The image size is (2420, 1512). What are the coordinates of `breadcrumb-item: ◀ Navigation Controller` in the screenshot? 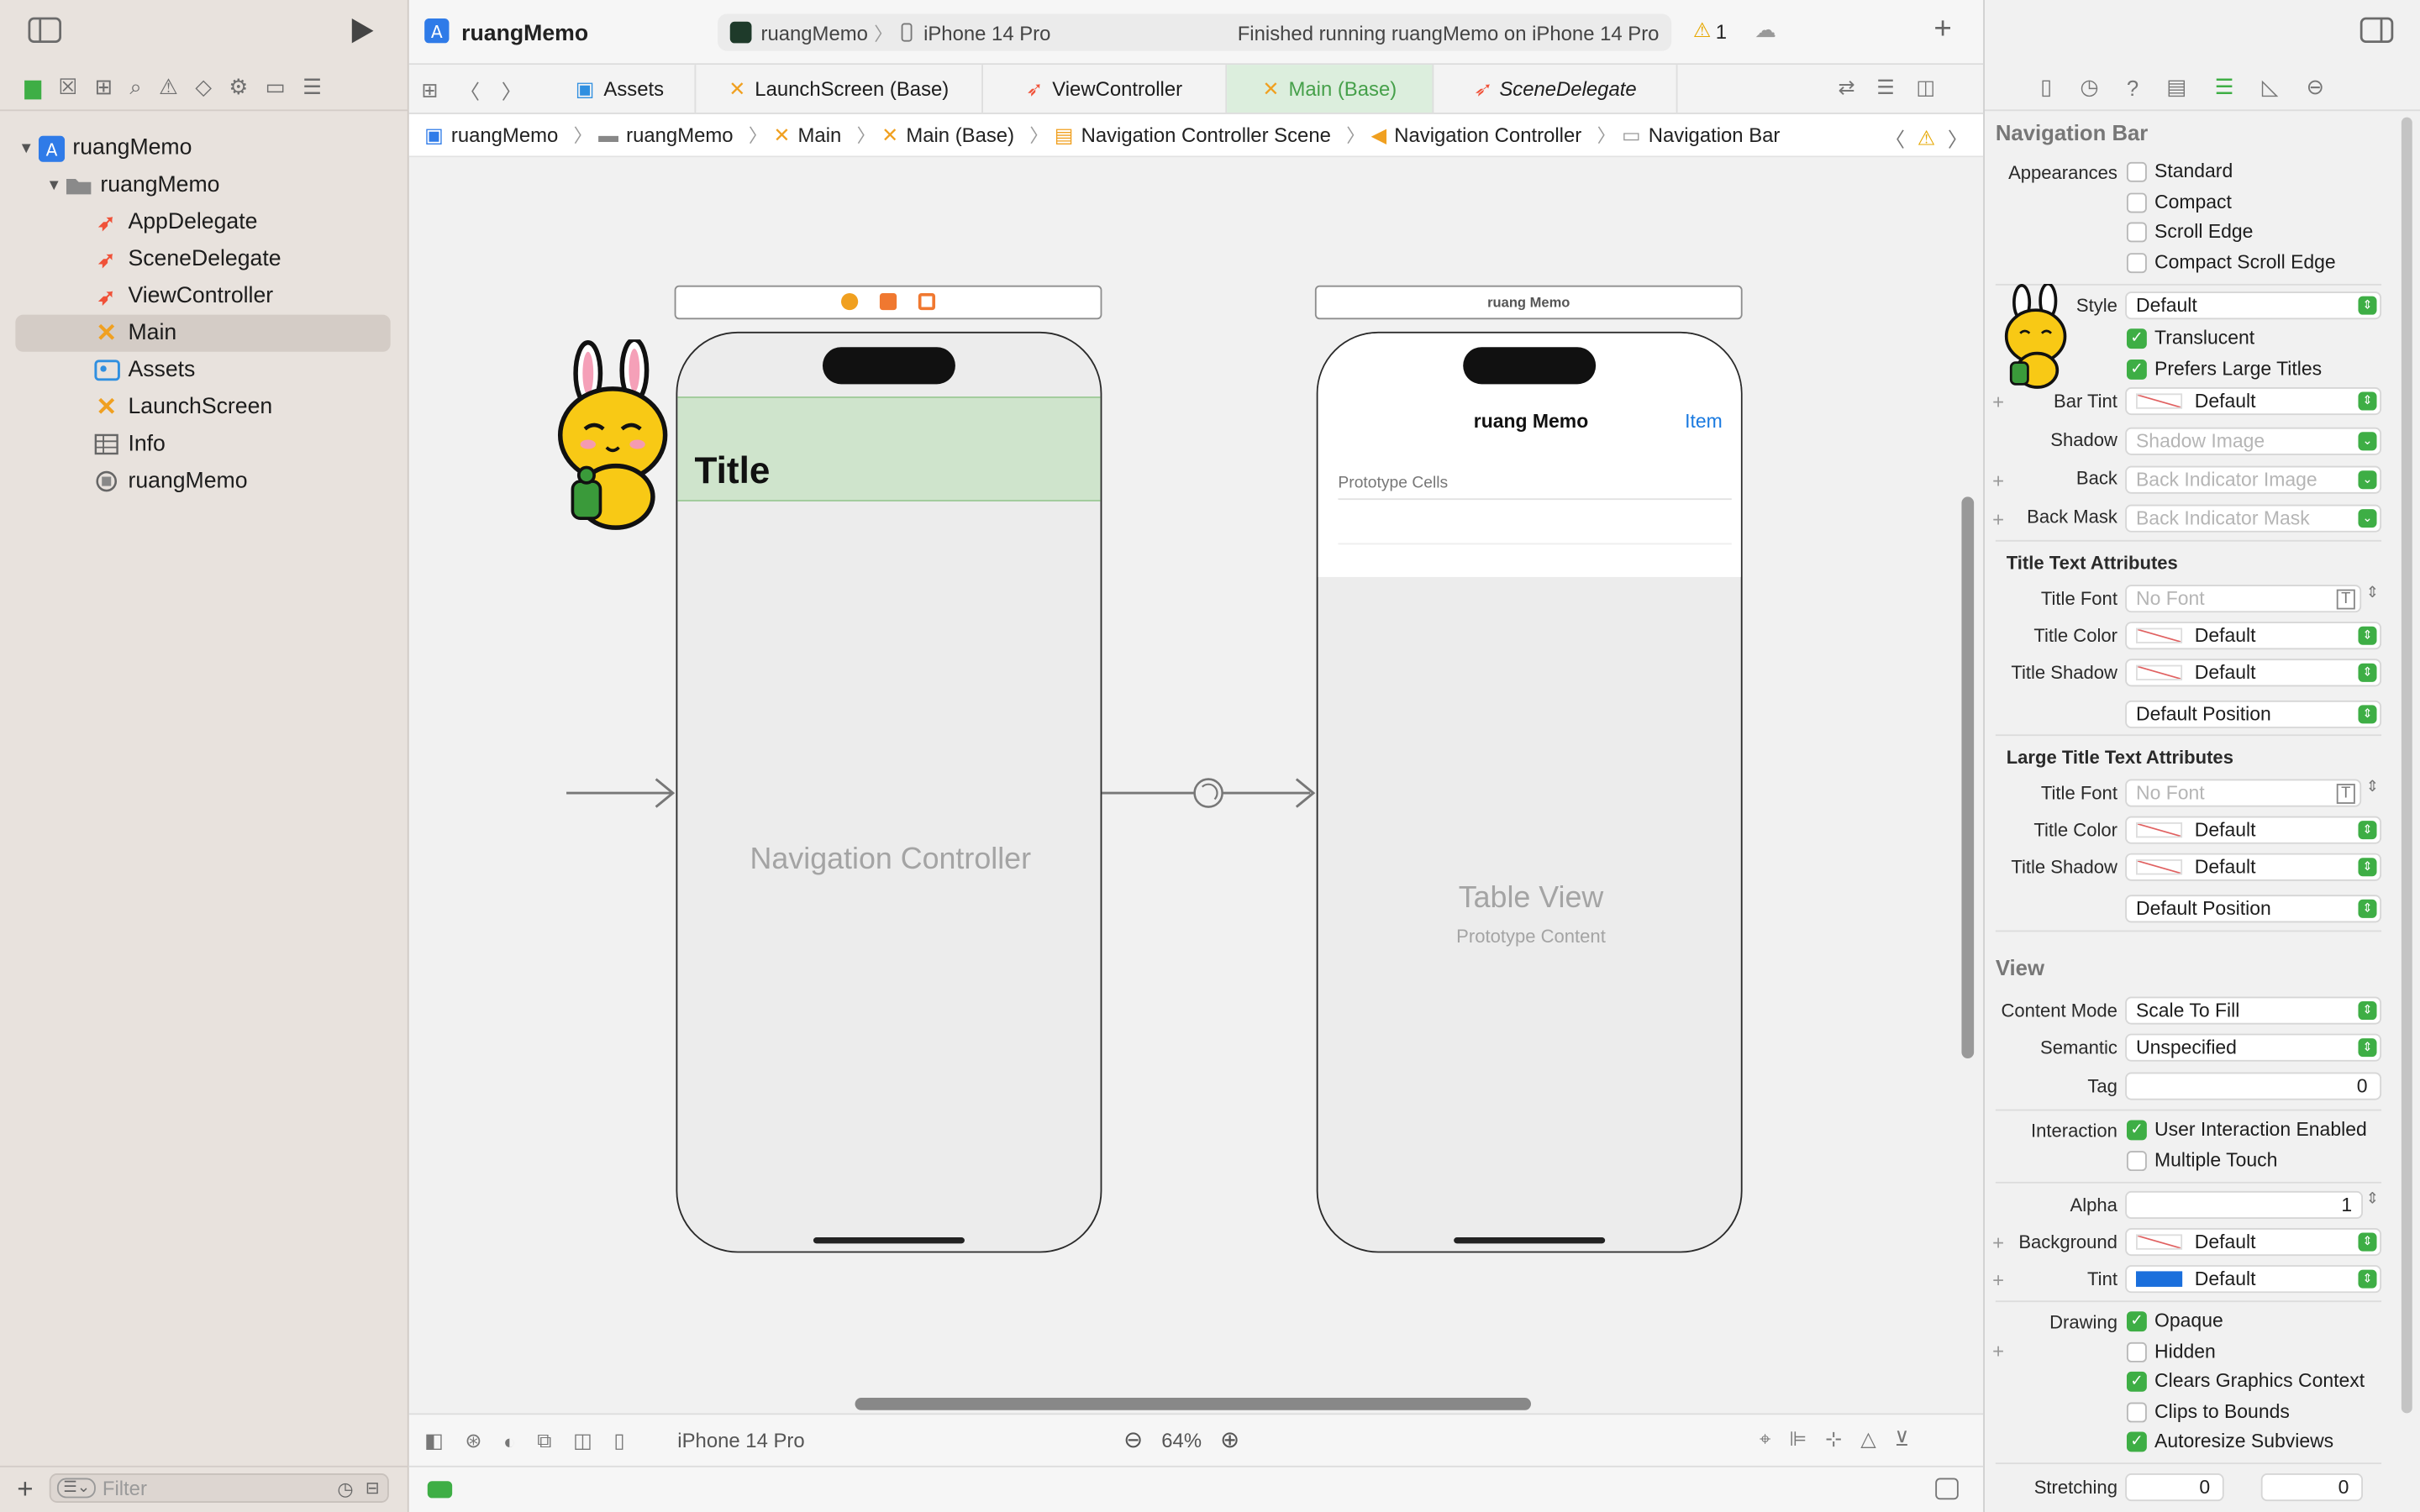 It's located at (1476, 135).